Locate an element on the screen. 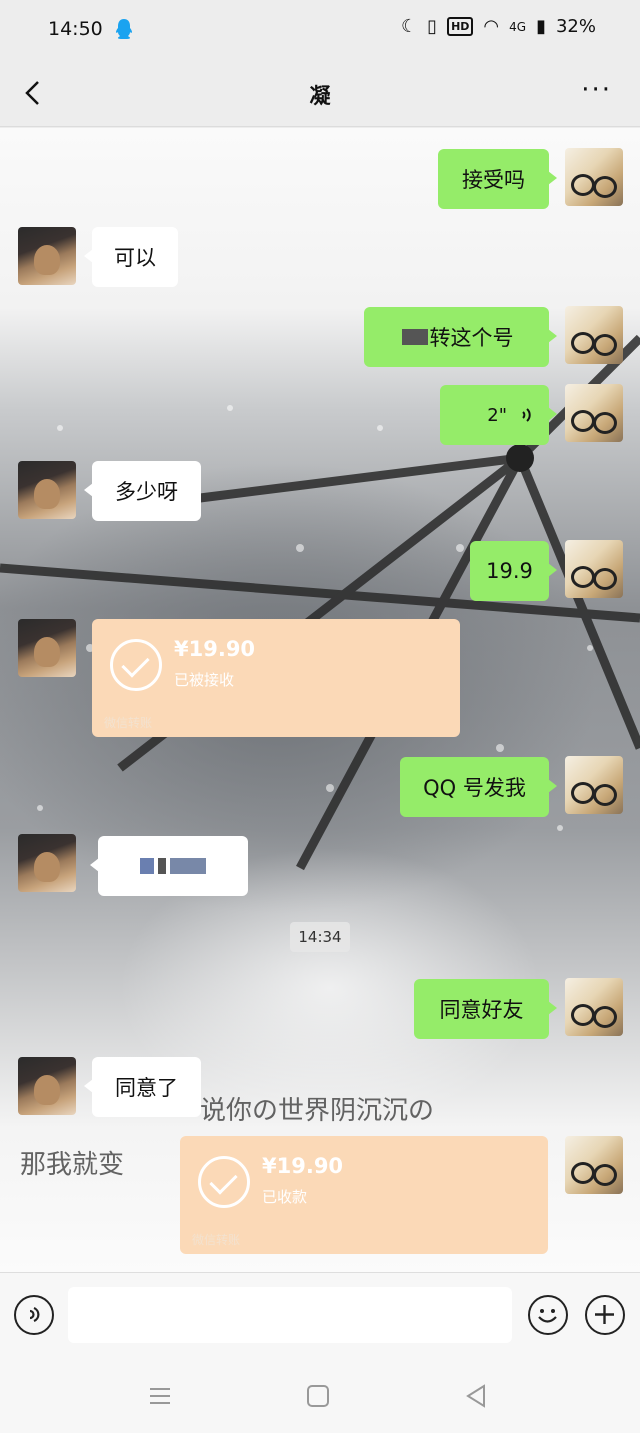  plus-icon is located at coordinates (605, 1315).